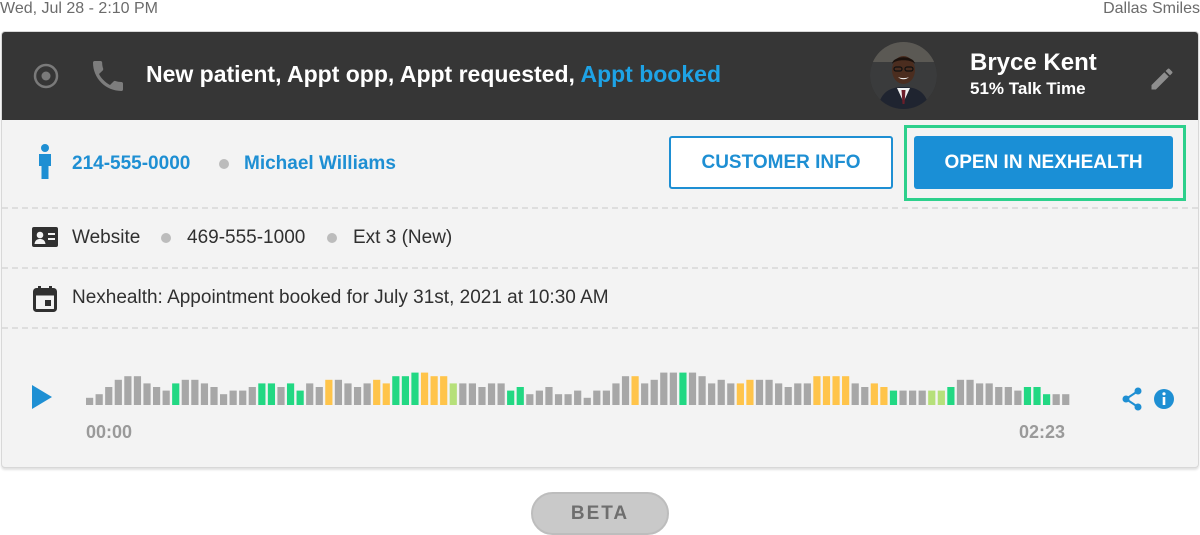 Image resolution: width=1200 pixels, height=535 pixels. What do you see at coordinates (781, 162) in the screenshot?
I see `customer-info-button: CUSTOMER INFO` at bounding box center [781, 162].